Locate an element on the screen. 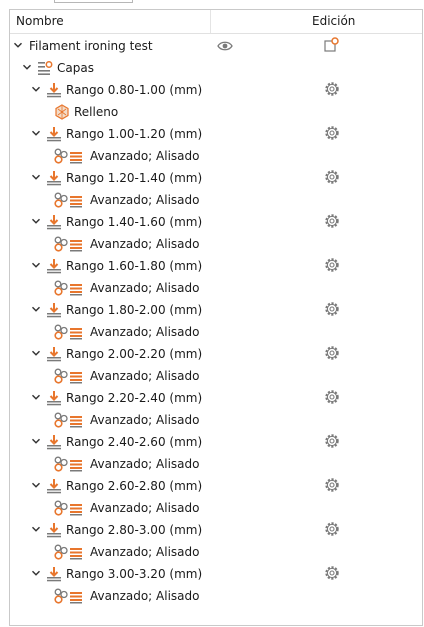  range-row: Rango 2.40-2.60 (mm) is located at coordinates (216, 442).